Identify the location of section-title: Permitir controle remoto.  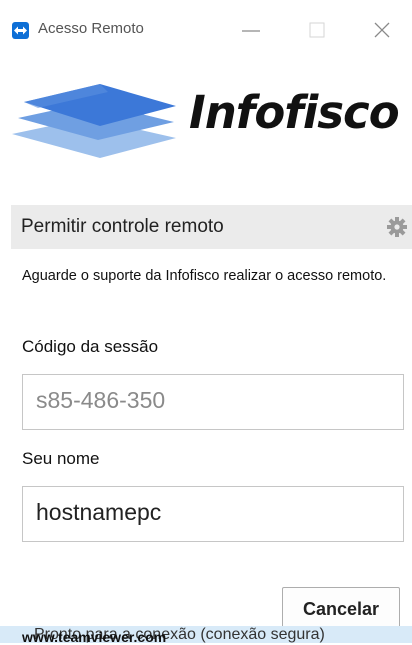
(122, 226).